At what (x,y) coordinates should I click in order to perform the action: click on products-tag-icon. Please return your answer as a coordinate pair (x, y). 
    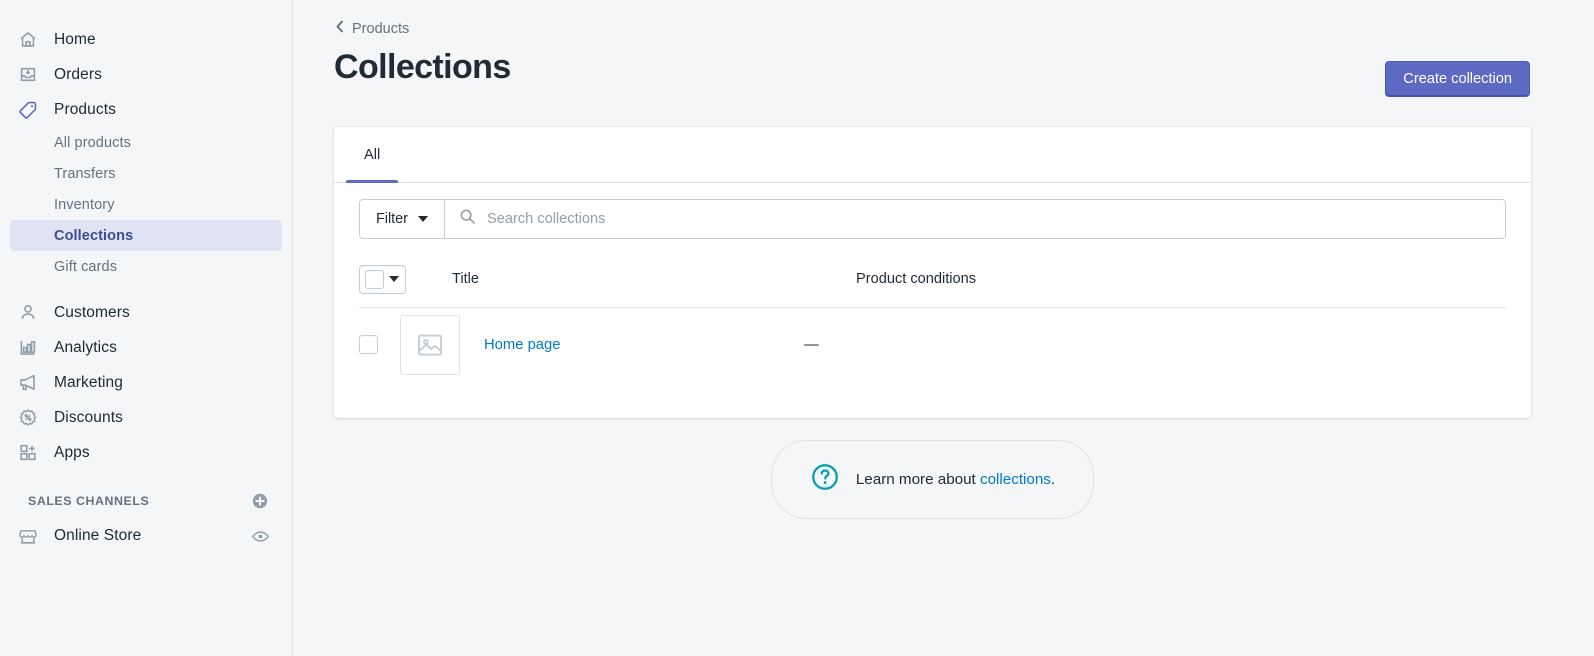
    Looking at the image, I should click on (28, 110).